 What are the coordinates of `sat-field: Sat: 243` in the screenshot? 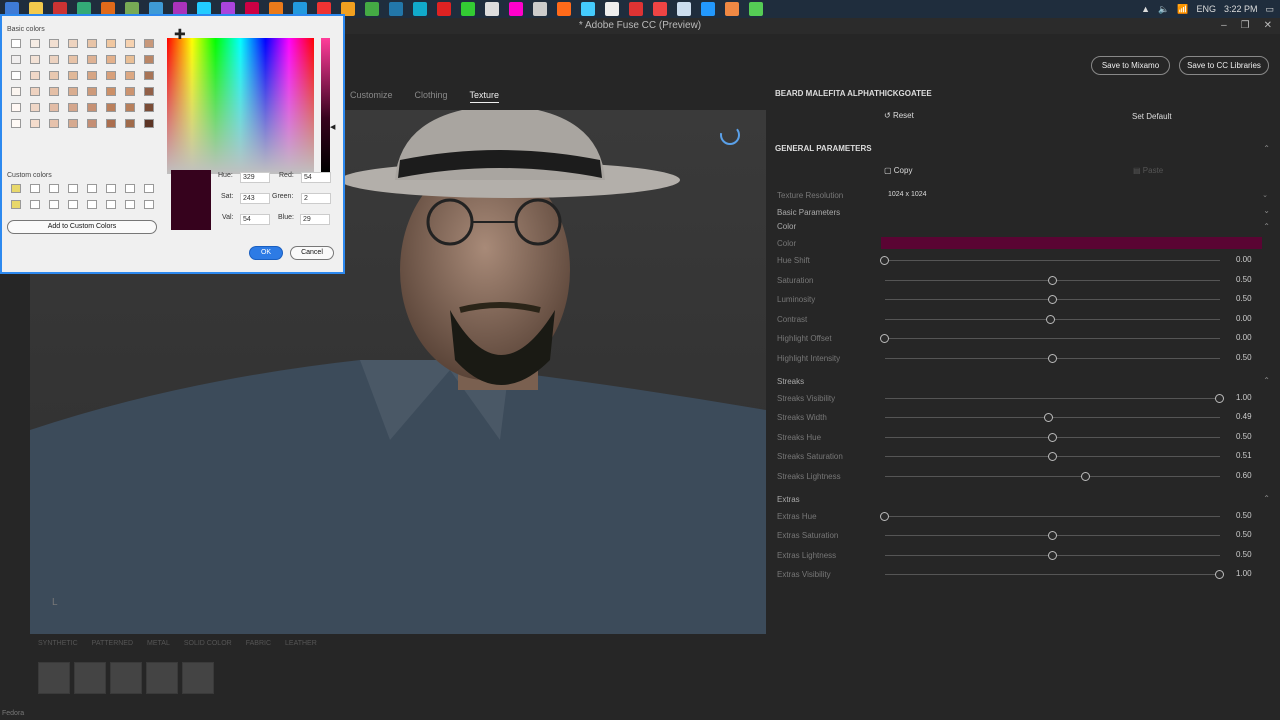 It's located at (245, 198).